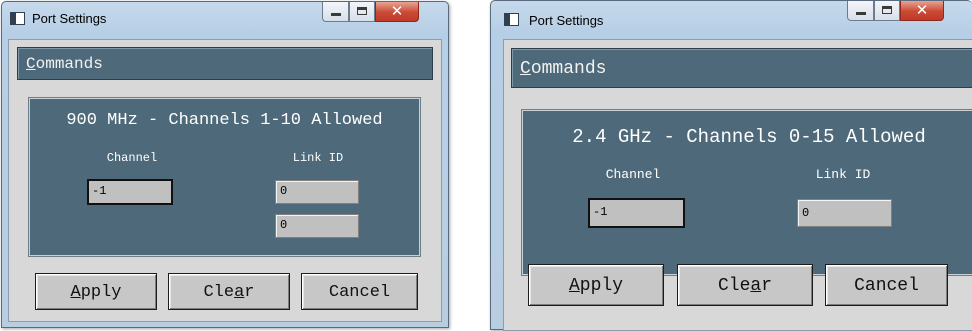 The height and width of the screenshot is (331, 972). I want to click on band-title: 2.4 GHz - Channels 0-15 Allowed, so click(749, 137).